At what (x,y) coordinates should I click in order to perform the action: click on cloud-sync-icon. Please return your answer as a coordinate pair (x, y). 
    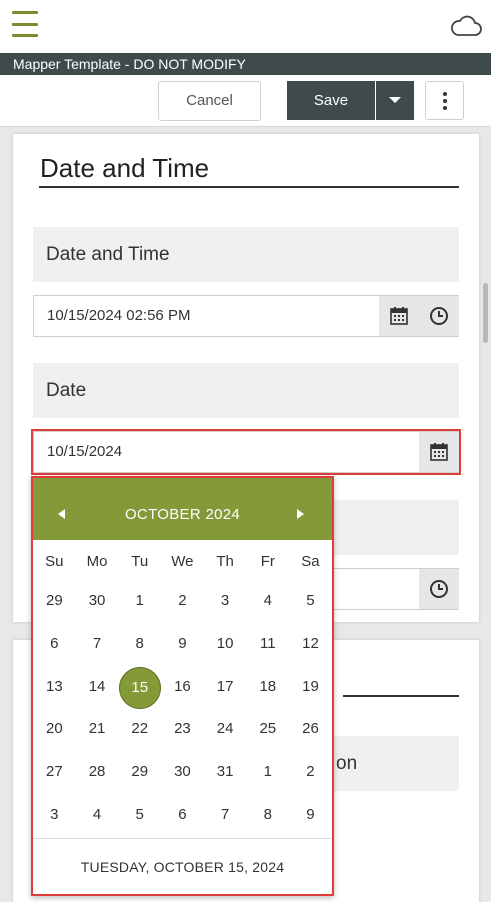
    Looking at the image, I should click on (466, 25).